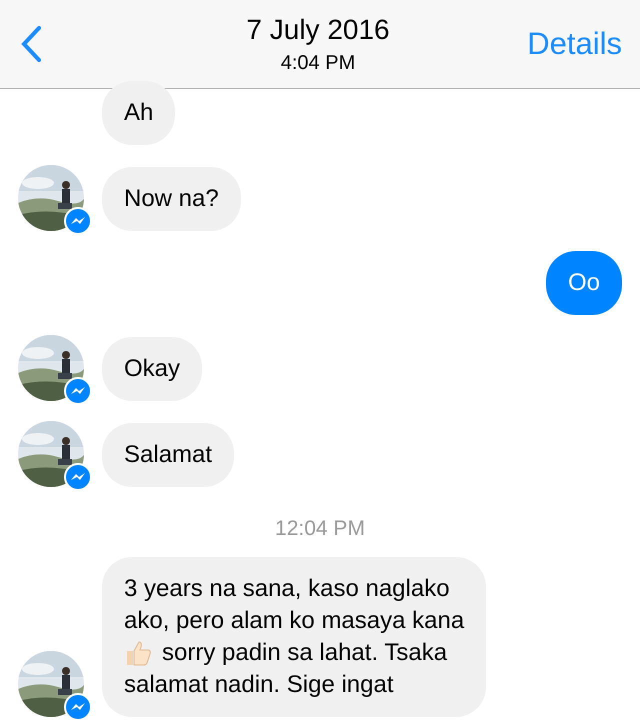 This screenshot has width=640, height=726. I want to click on conversation-time: 4:04 PM, so click(318, 63).